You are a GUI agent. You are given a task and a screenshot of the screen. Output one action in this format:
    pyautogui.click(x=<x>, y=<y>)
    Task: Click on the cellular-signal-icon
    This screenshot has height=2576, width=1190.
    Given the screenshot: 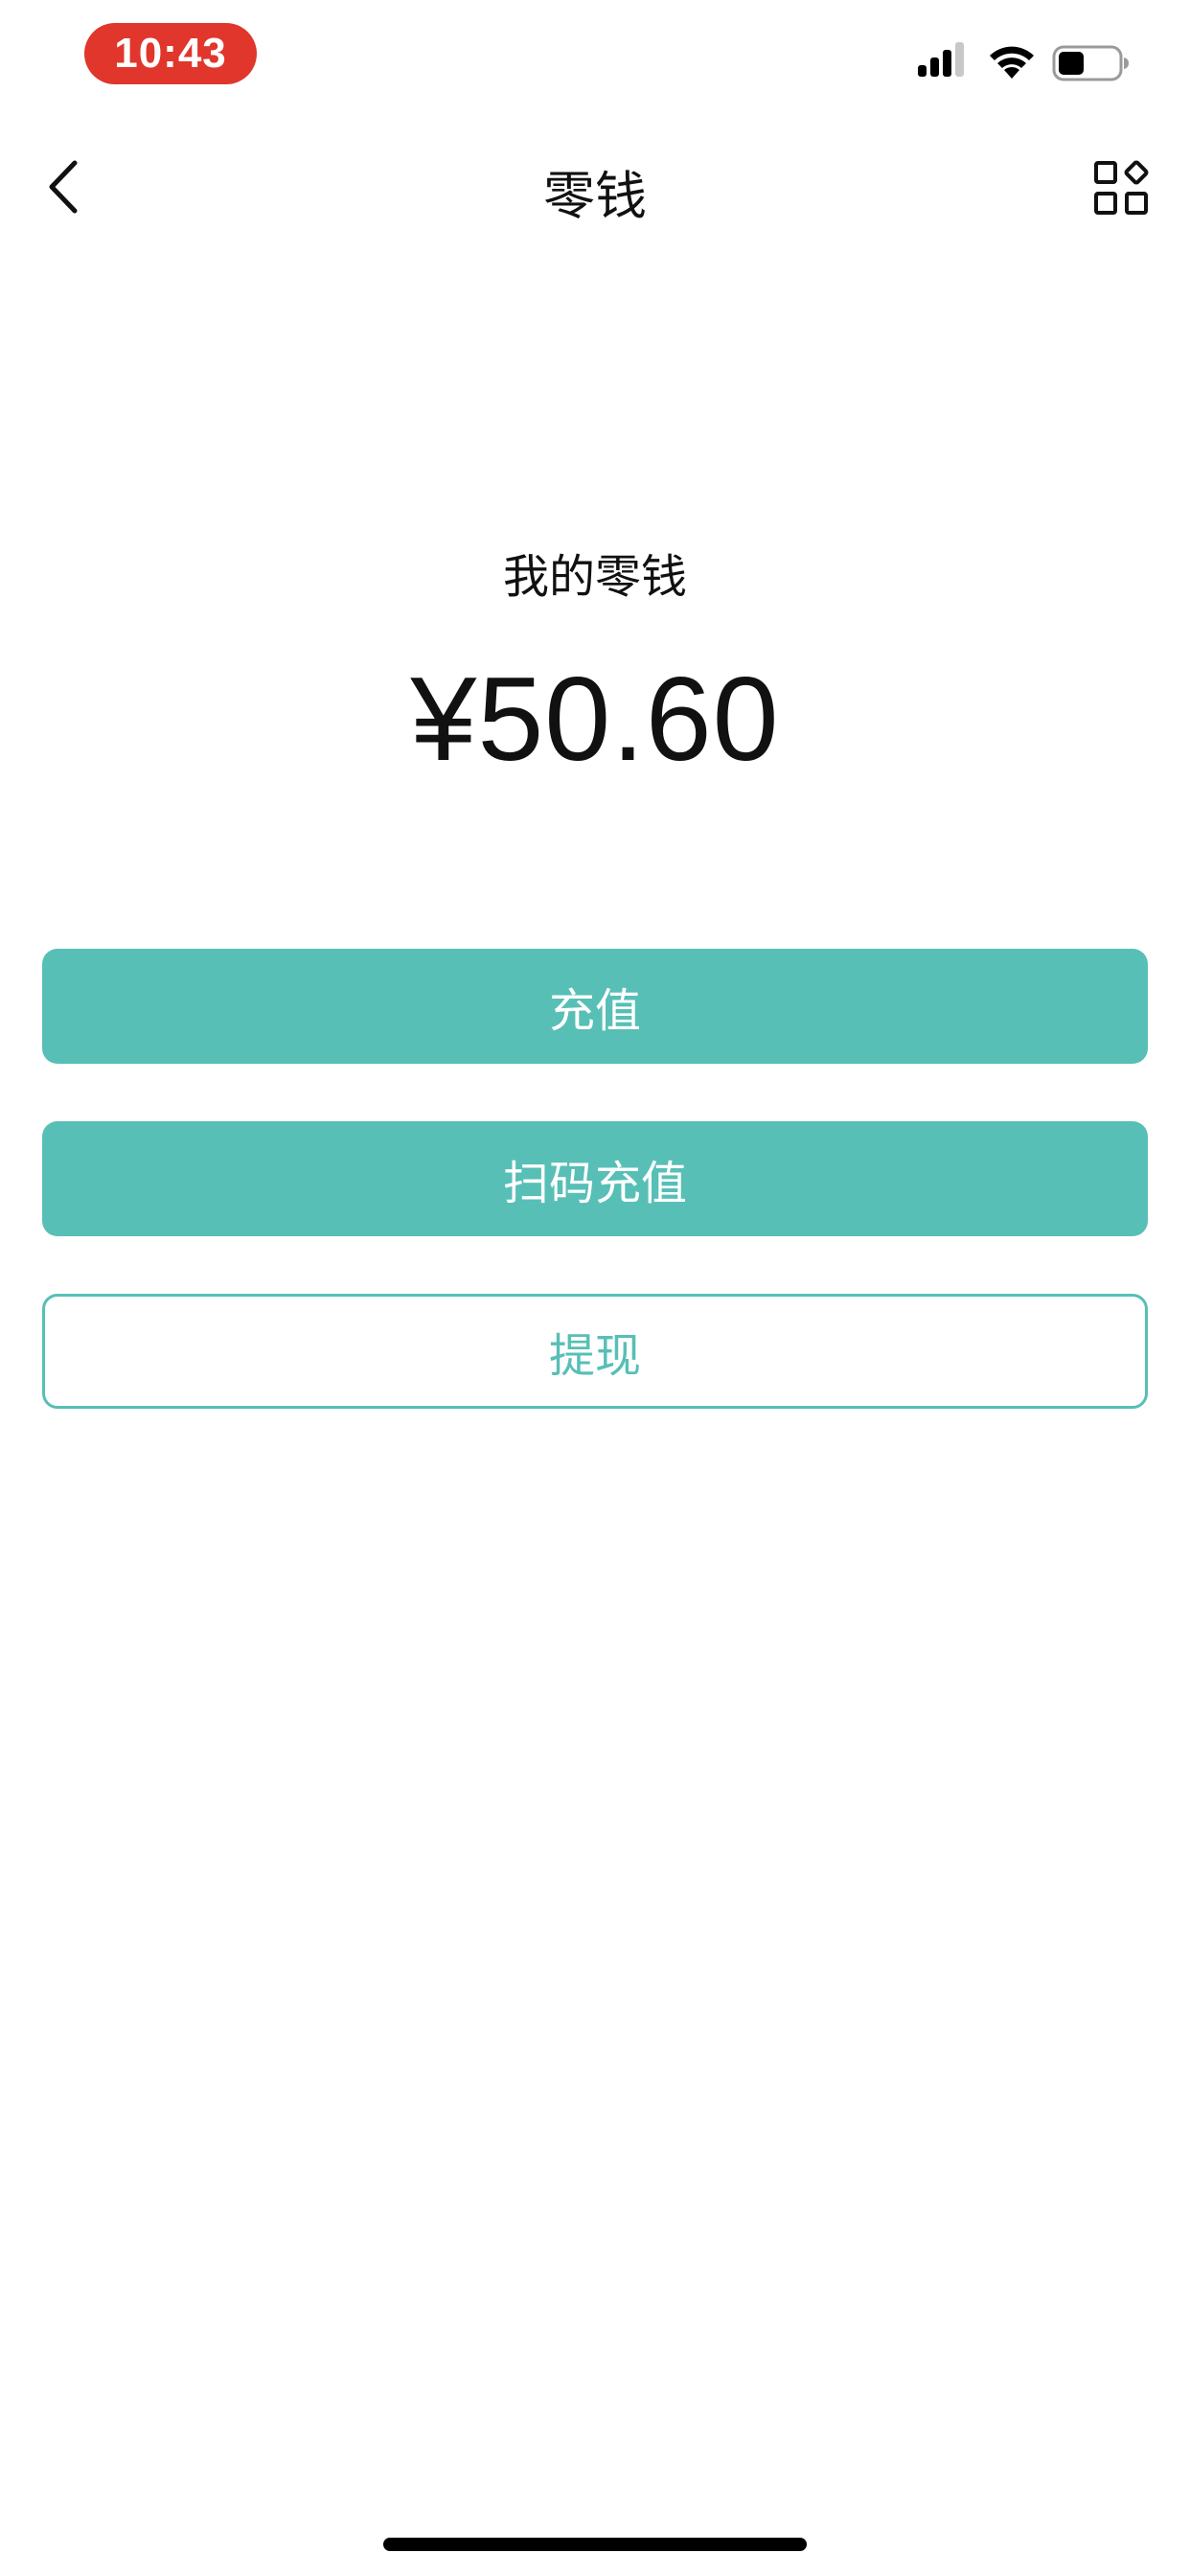 What is the action you would take?
    pyautogui.click(x=941, y=59)
    